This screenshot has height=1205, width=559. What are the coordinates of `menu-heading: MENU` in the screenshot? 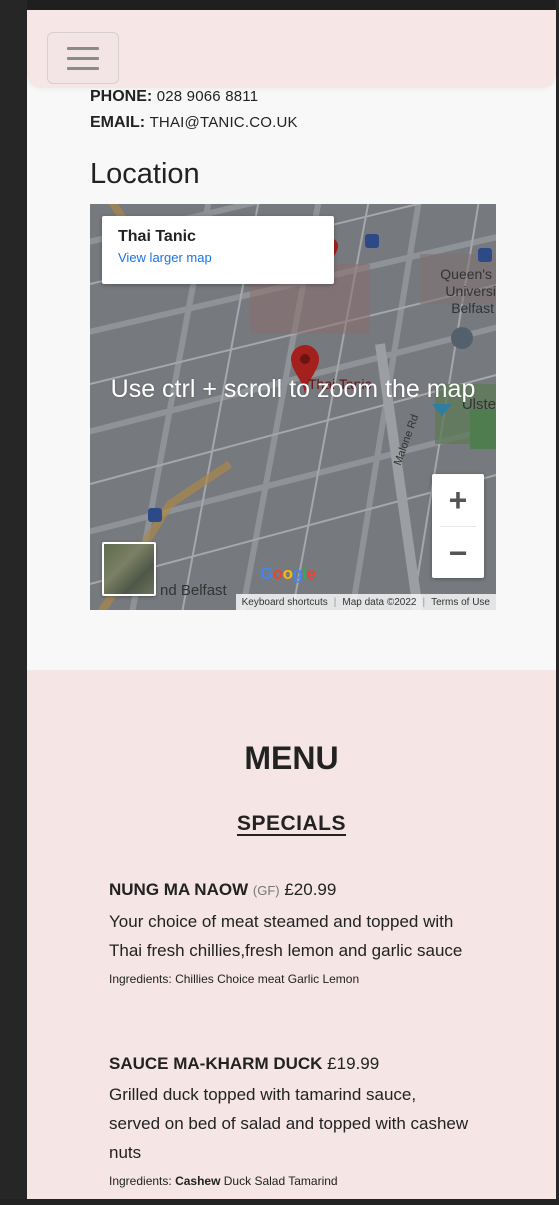 It's located at (291, 758).